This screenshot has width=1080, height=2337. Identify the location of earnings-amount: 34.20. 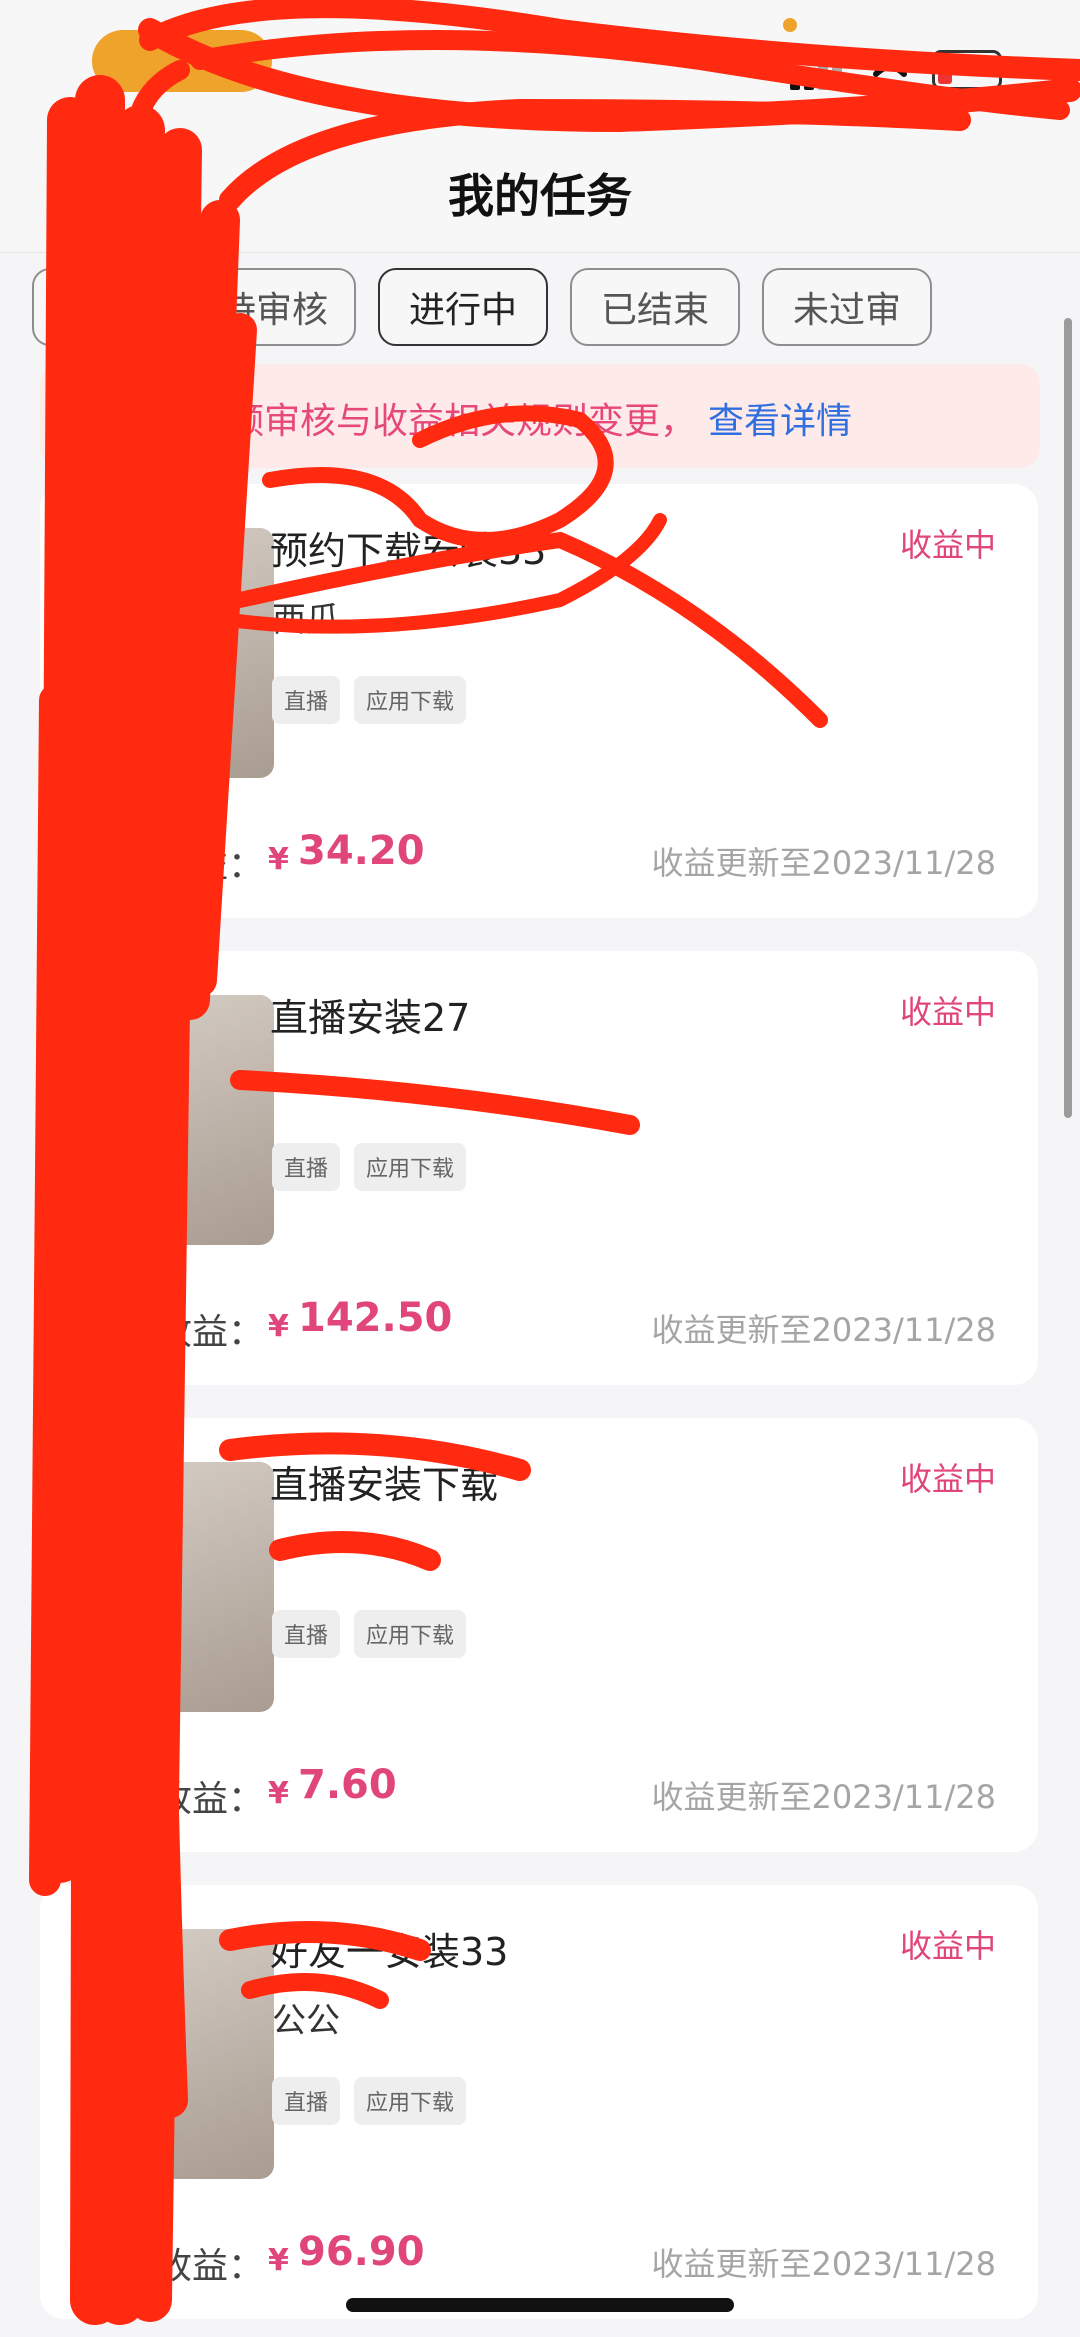
(361, 851).